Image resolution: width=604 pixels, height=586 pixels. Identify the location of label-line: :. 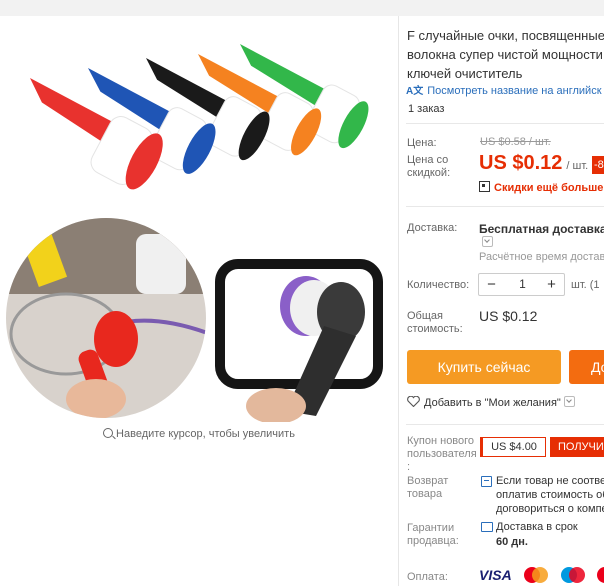
(409, 467).